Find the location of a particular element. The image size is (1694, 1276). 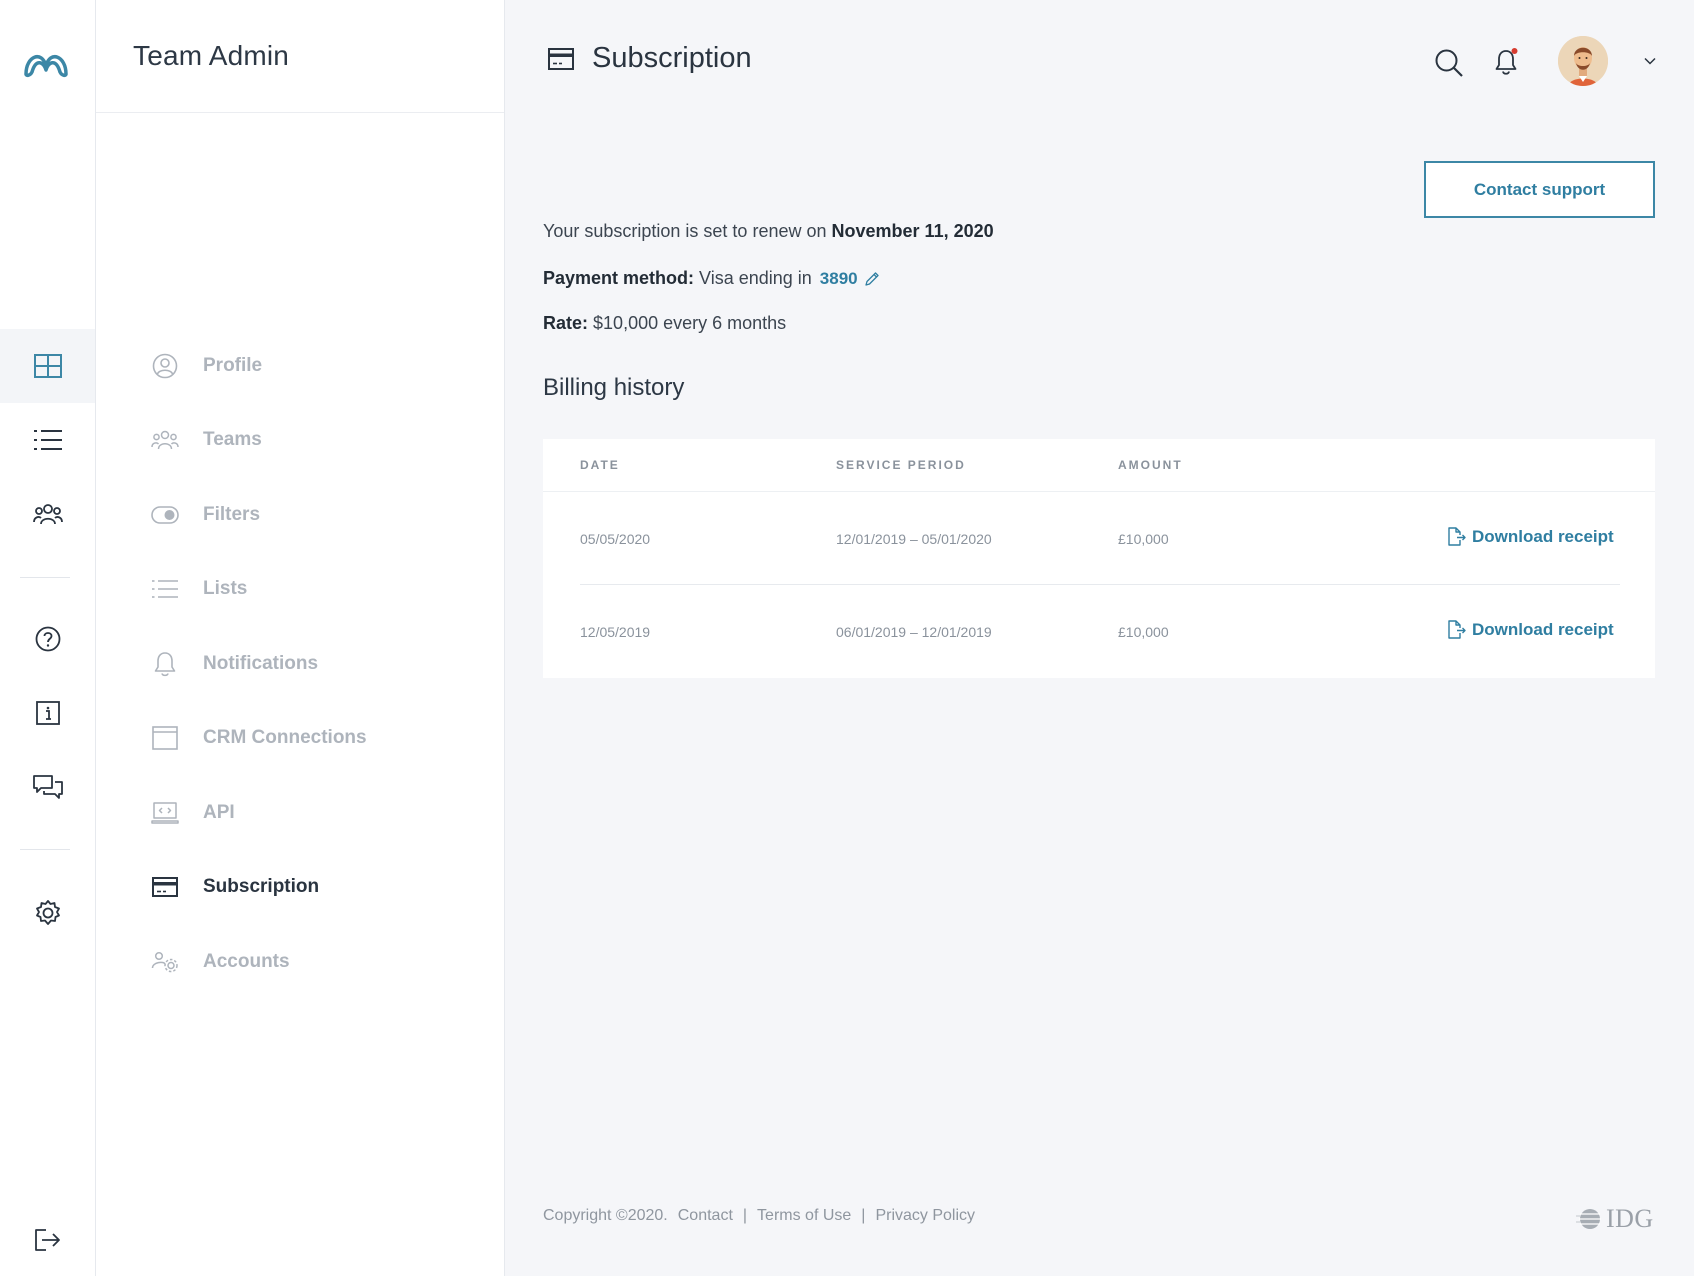

search-icon is located at coordinates (1449, 63).